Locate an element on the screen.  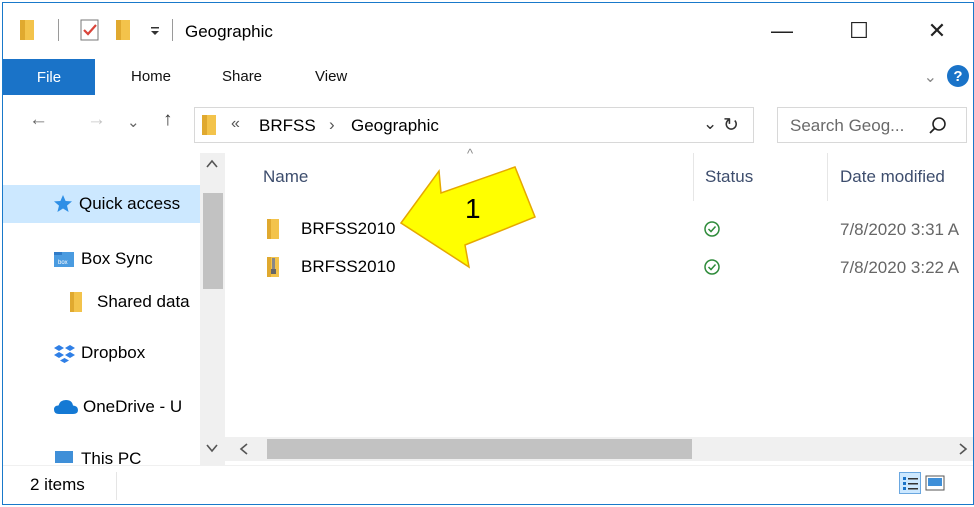
breadcrumb-geographic: Geographic is located at coordinates (395, 126).